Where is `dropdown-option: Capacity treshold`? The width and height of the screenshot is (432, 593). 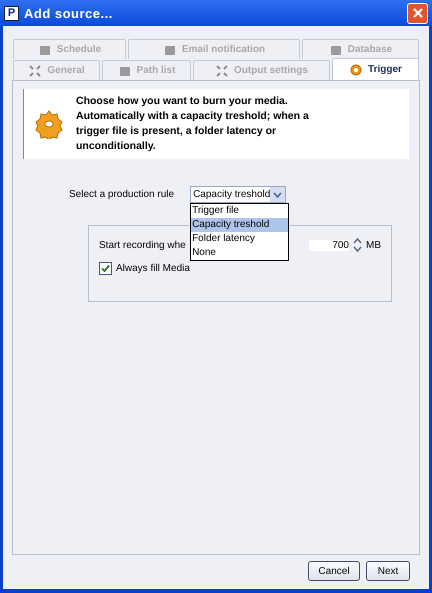 dropdown-option: Capacity treshold is located at coordinates (239, 225).